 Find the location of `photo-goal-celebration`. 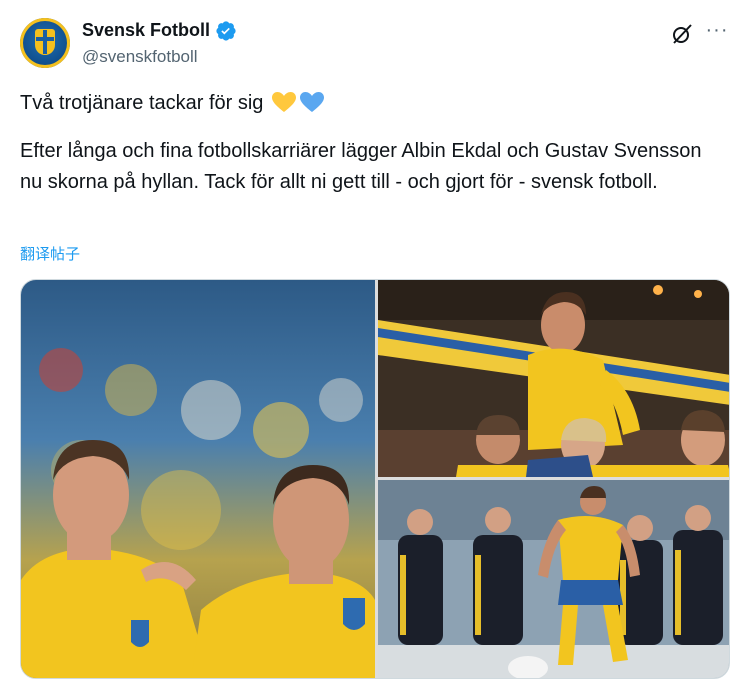

photo-goal-celebration is located at coordinates (553, 378).